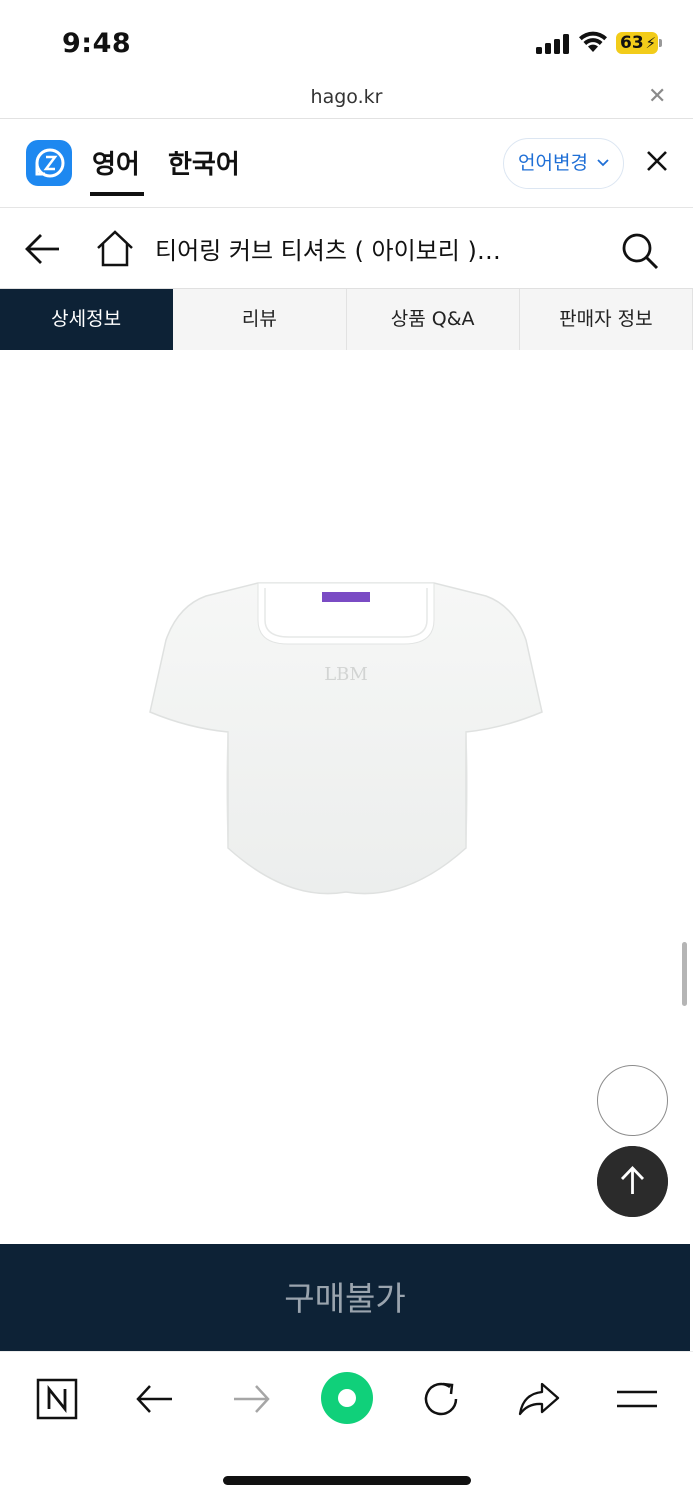  What do you see at coordinates (637, 1399) in the screenshot?
I see `menu-icon` at bounding box center [637, 1399].